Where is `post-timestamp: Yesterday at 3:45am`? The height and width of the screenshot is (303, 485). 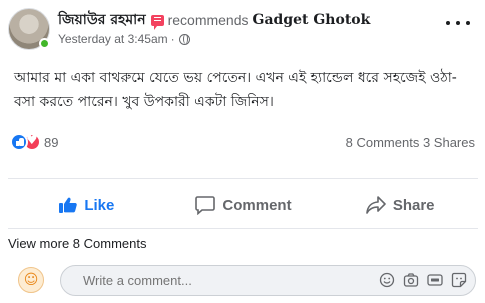 post-timestamp: Yesterday at 3:45am is located at coordinates (113, 39).